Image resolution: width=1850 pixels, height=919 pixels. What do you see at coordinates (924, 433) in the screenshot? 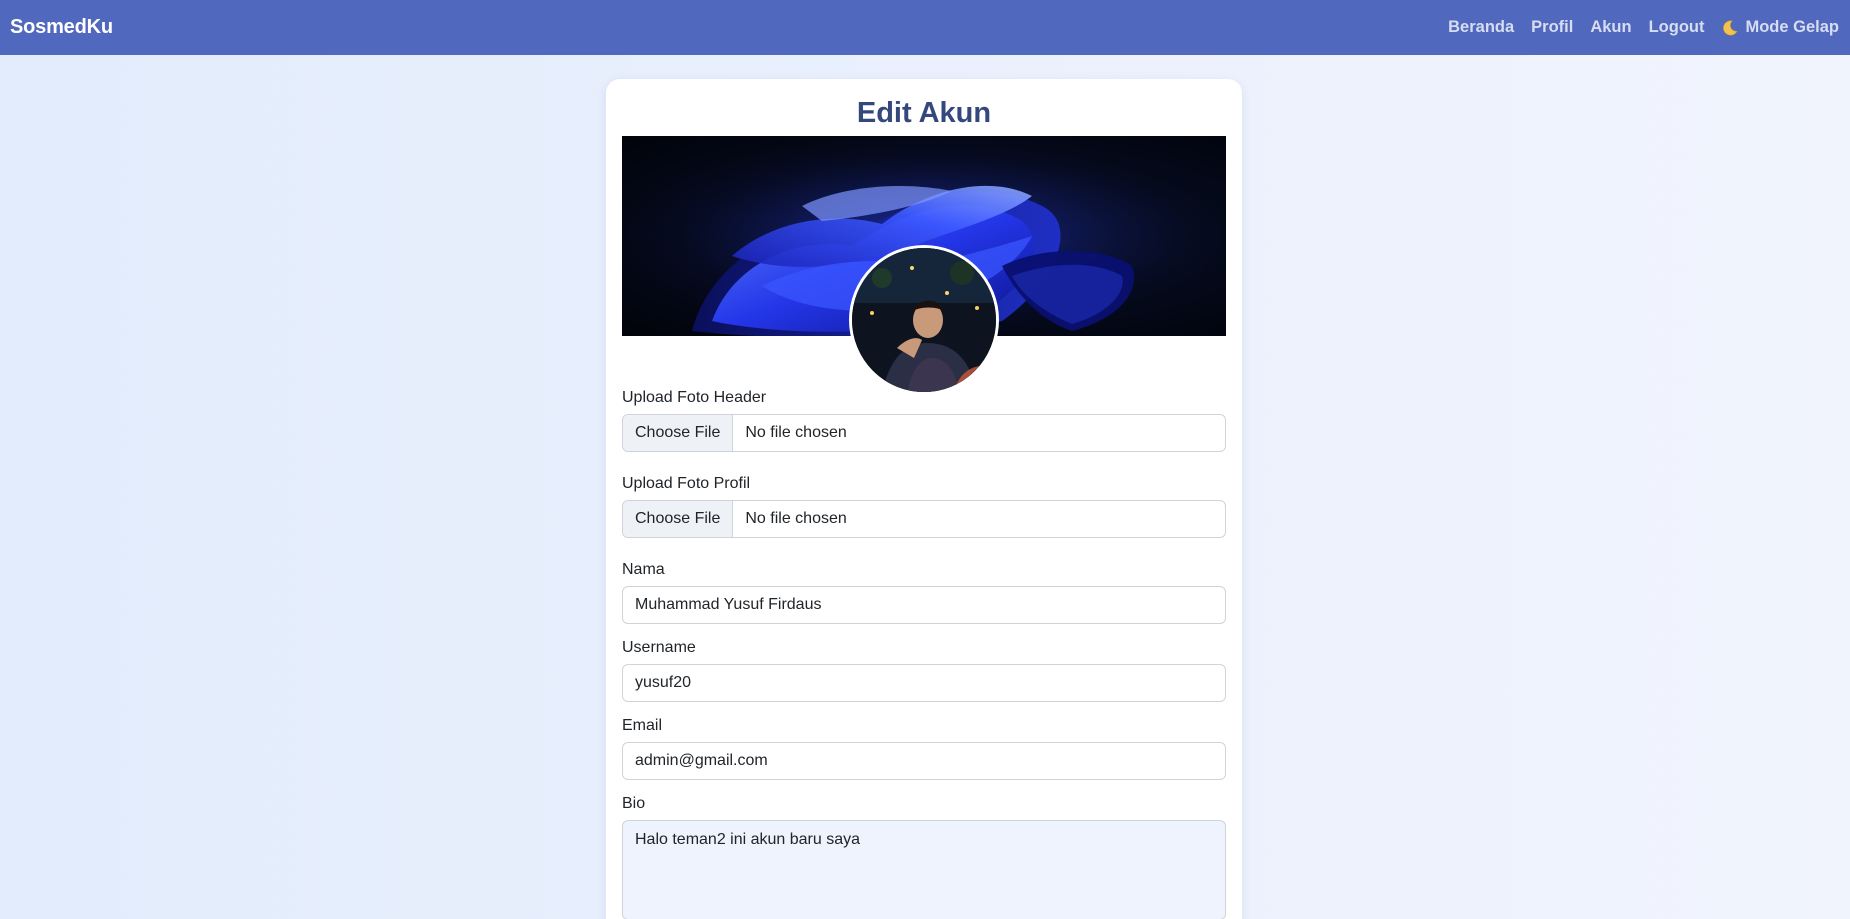
I see `header-file-input: Choose File No file chosen` at bounding box center [924, 433].